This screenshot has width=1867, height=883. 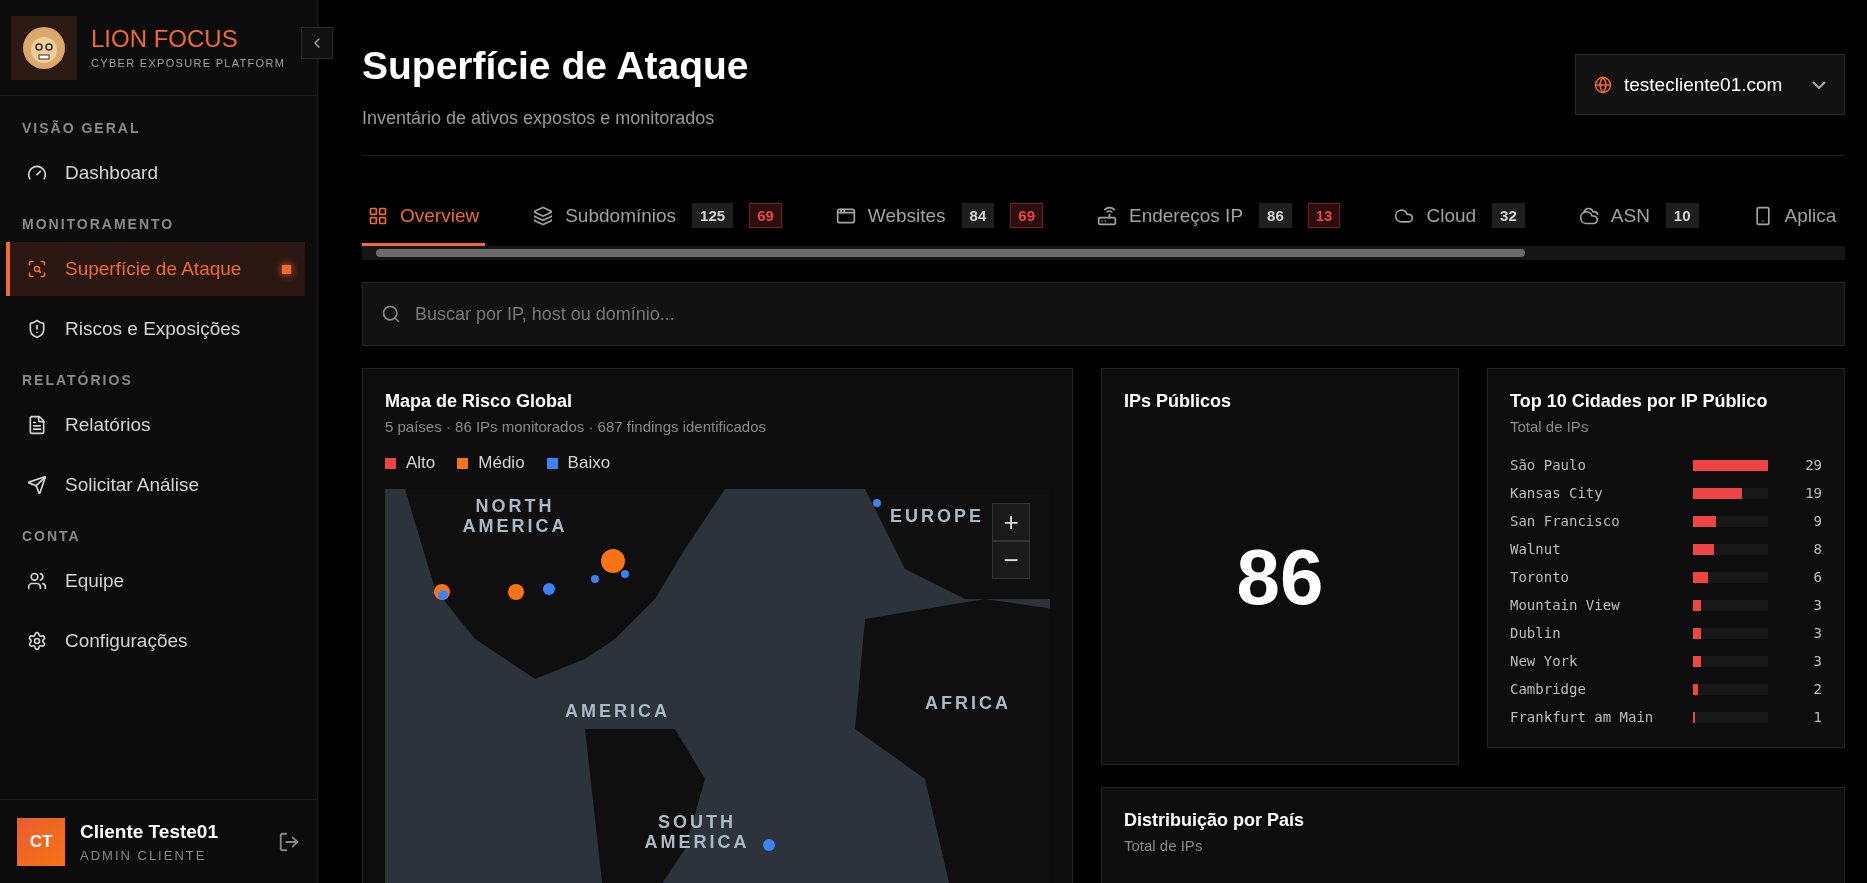 I want to click on legend-label: Médio, so click(x=501, y=463).